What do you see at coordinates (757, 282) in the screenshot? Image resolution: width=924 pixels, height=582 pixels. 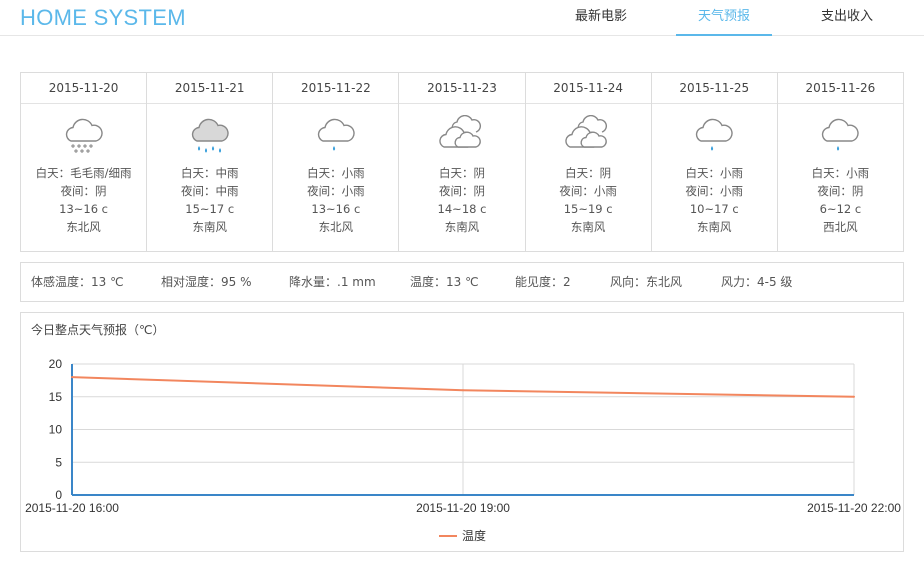 I see `stat-wind-force: 风力：4-5 级` at bounding box center [757, 282].